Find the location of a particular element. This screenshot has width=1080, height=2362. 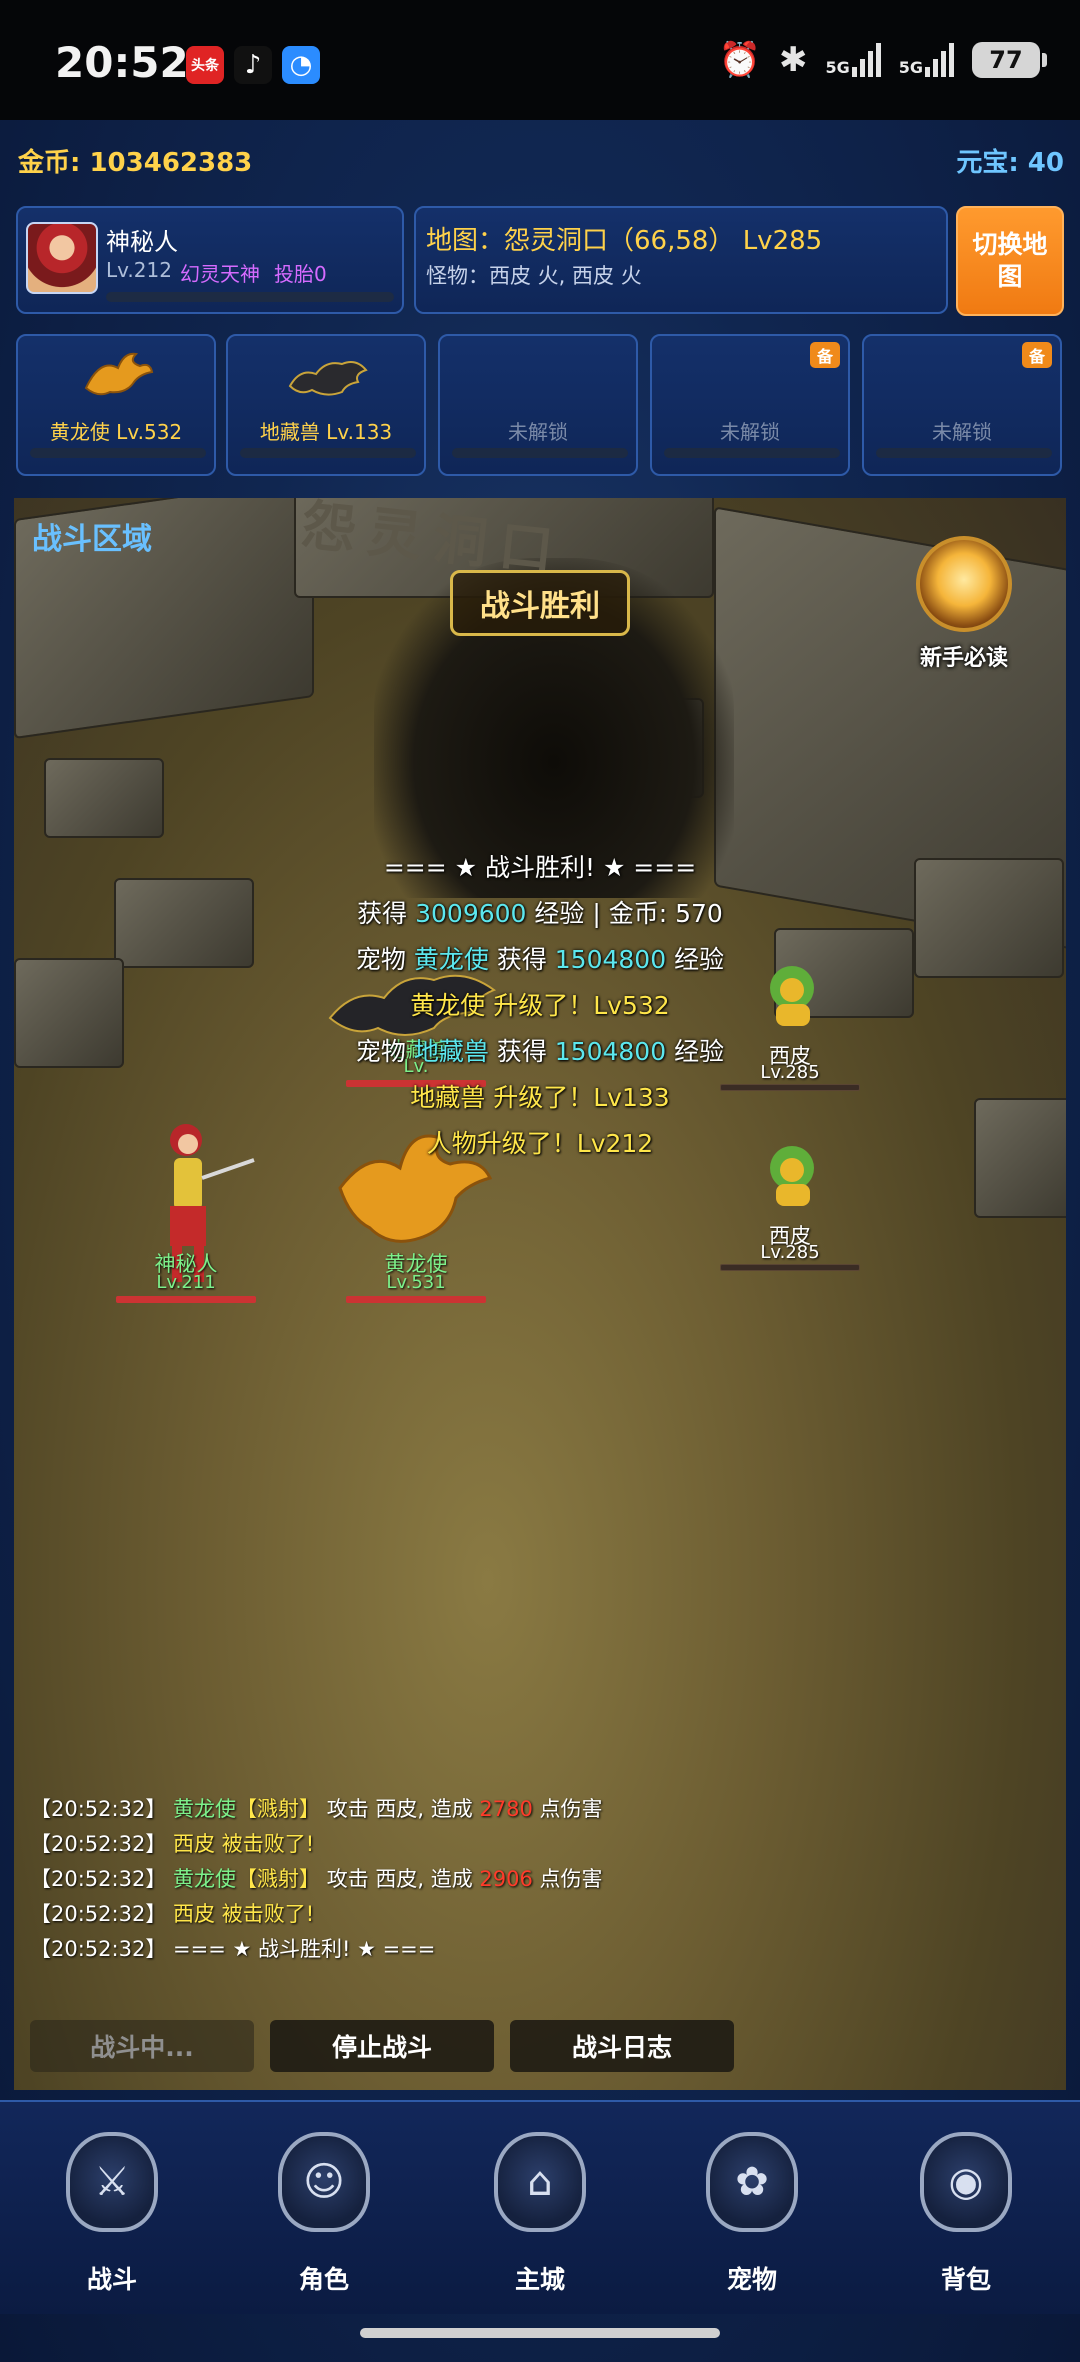

log-line: 【20:52:32】 黄龙使【溅射】 攻击 西皮, 造成 2780 点伤害 is located at coordinates (316, 1809).